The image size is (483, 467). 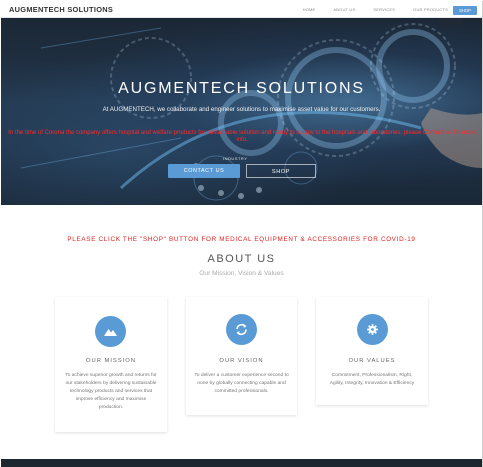 What do you see at coordinates (241, 259) in the screenshot?
I see `about-title: ABOUT US` at bounding box center [241, 259].